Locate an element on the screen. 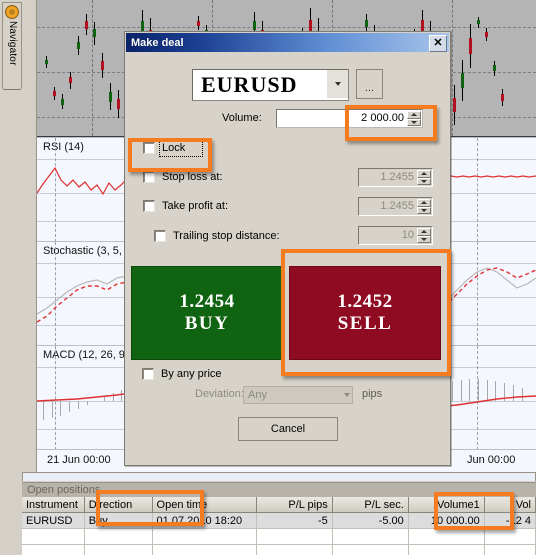 This screenshot has width=536, height=555. time-label-left: 21 Jun 00:00 is located at coordinates (79, 460).